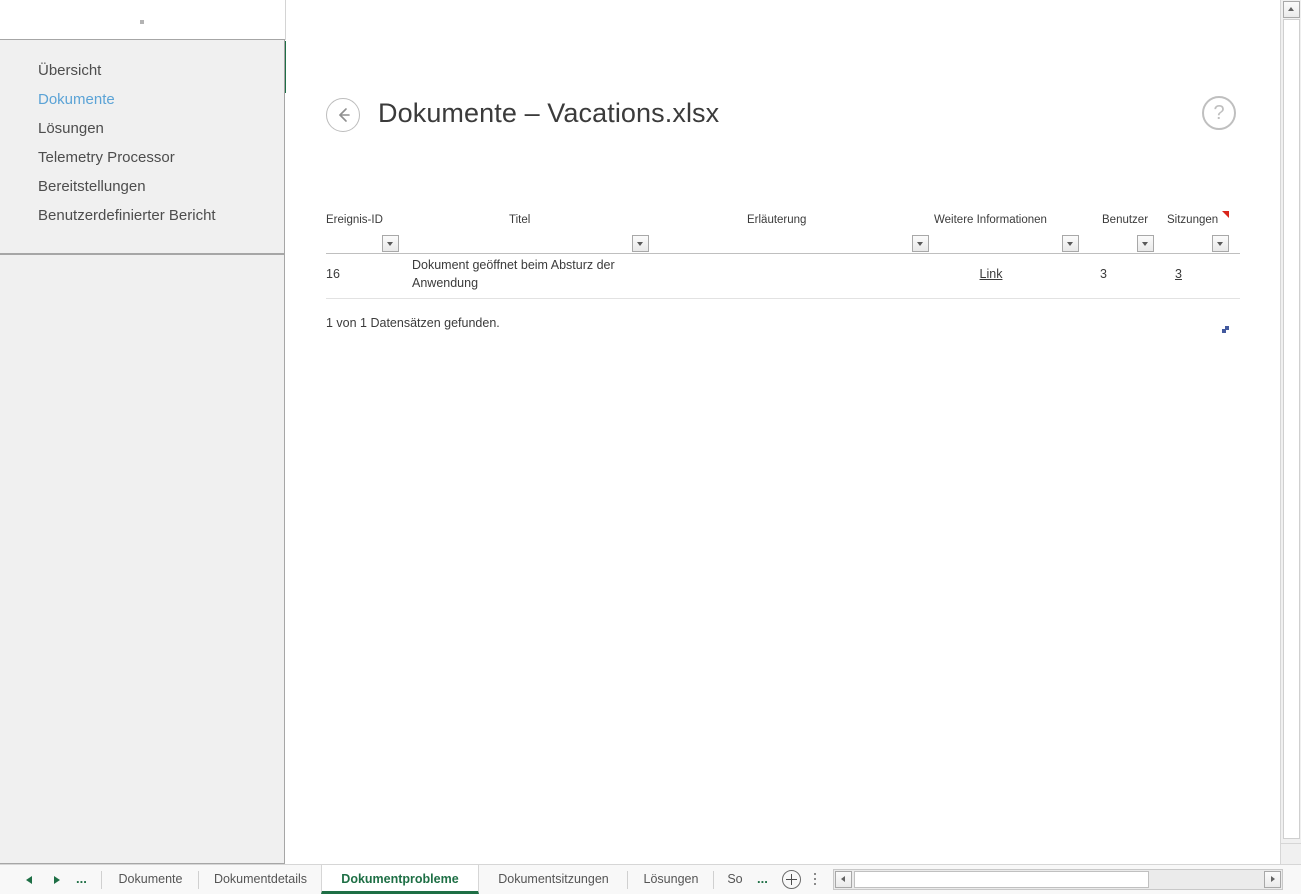 This screenshot has width=1301, height=894. What do you see at coordinates (843, 879) in the screenshot?
I see `scroll-left-arrow-icon` at bounding box center [843, 879].